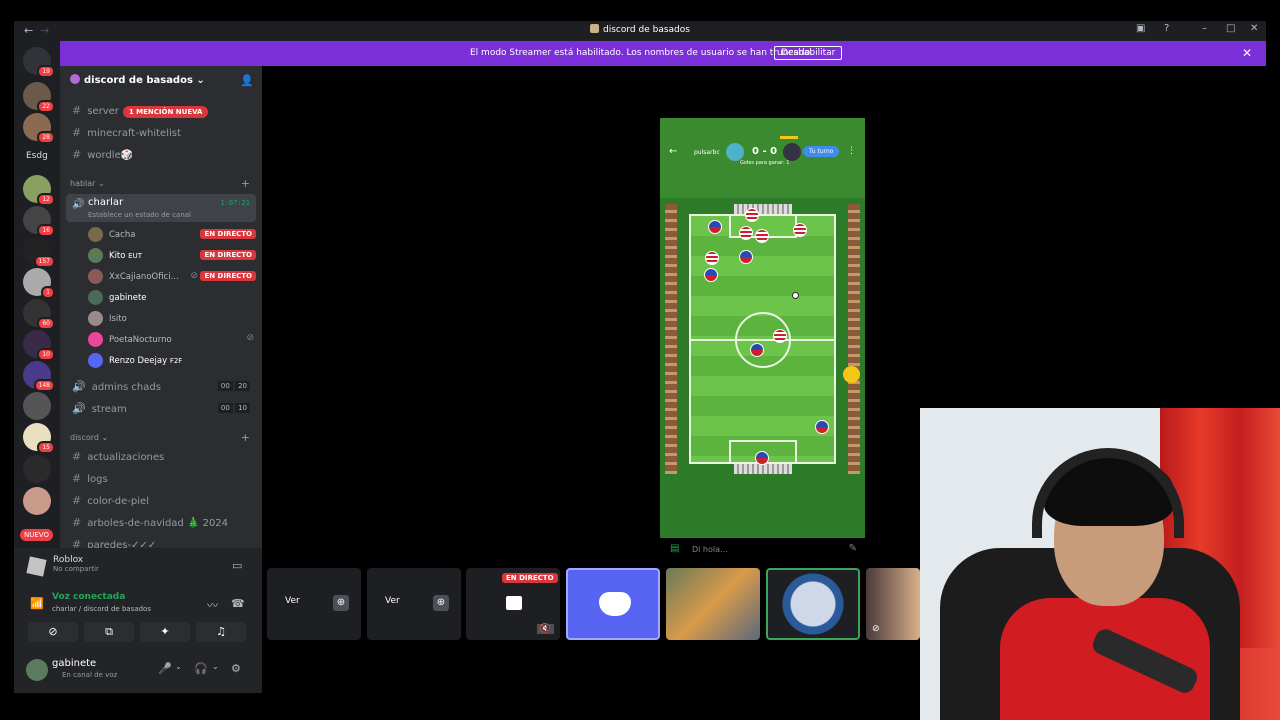  Describe the element at coordinates (172, 340) in the screenshot. I see `voice-user: PoetaNocturno ⊘` at that location.